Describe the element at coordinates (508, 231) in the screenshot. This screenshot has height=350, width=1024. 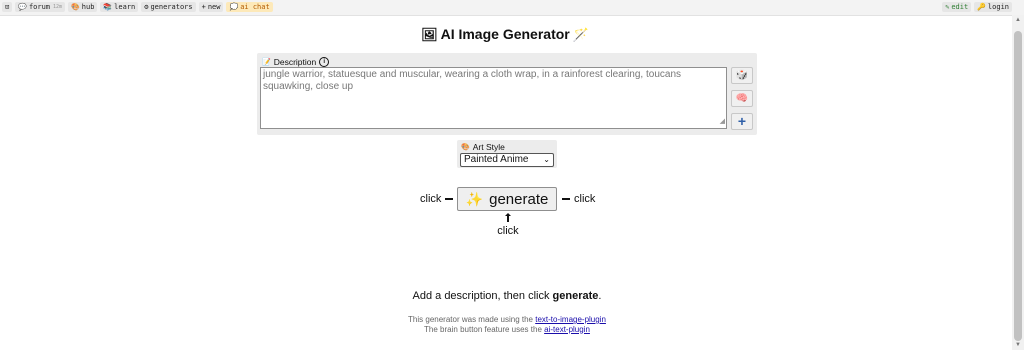
I see `click-hint-below-text: click` at that location.